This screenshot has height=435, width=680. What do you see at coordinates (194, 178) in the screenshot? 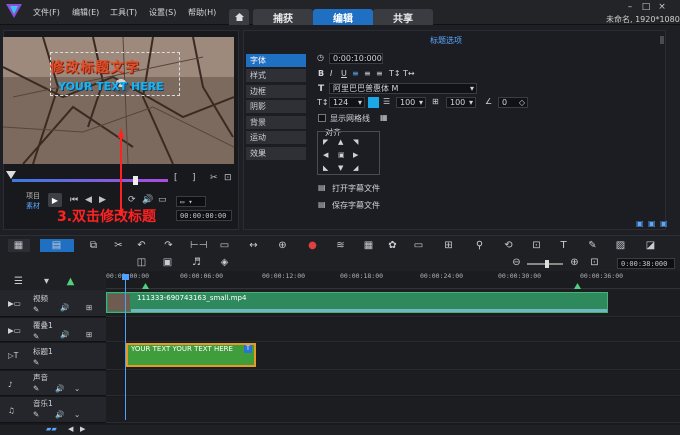
I see `mark-out-icon: ]` at bounding box center [194, 178].